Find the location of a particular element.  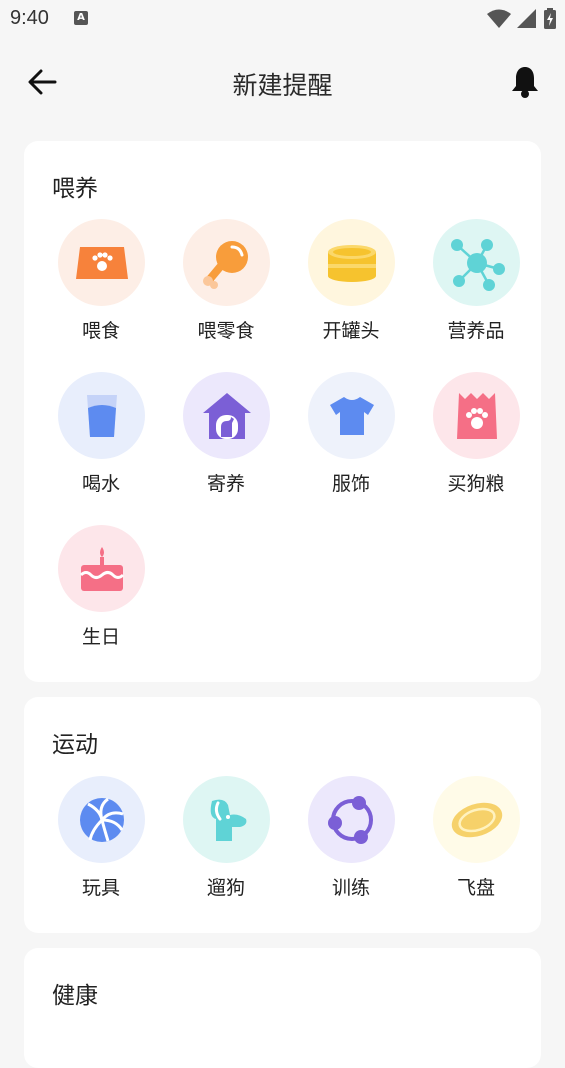

reminder-supplements: 营养品 is located at coordinates (476, 284).